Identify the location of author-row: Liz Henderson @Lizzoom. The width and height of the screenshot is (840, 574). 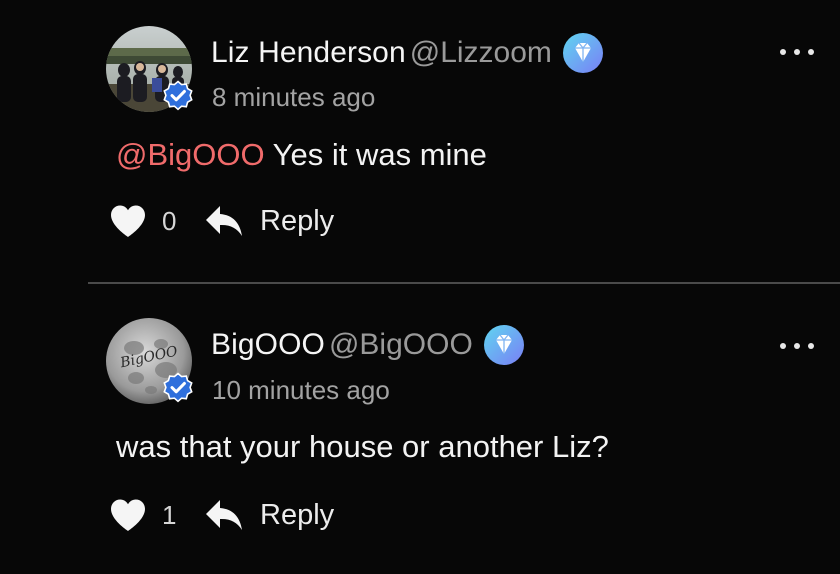
(407, 53).